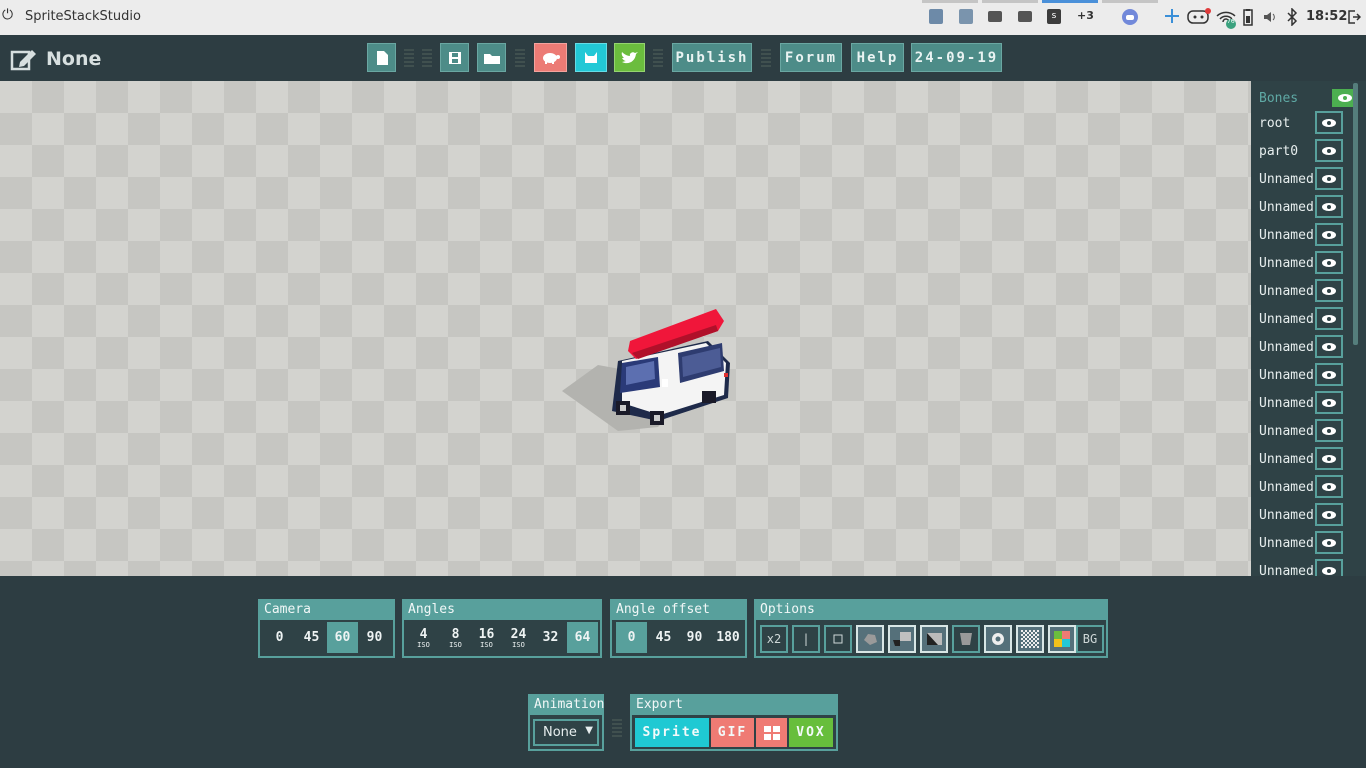 This screenshot has width=1366, height=768. Describe the element at coordinates (1030, 639) in the screenshot. I see `checker-background-button` at that location.